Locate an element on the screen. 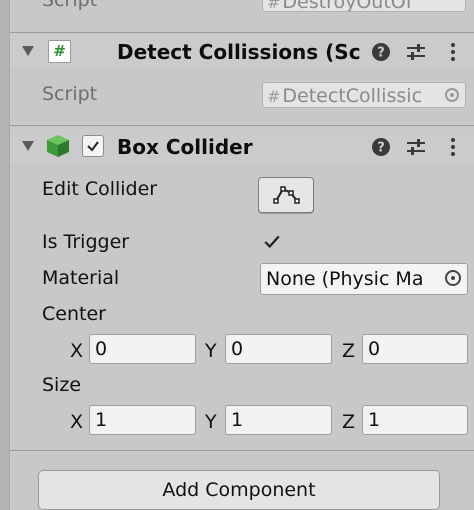 This screenshot has width=474, height=510. is-trigger-checkbox is located at coordinates (271, 241).